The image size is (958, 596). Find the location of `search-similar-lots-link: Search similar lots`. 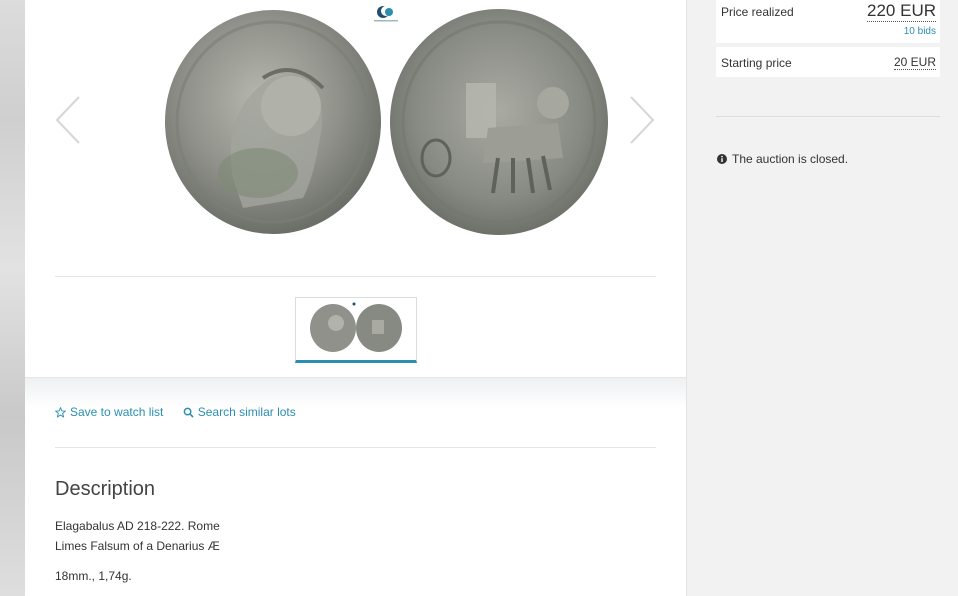

search-similar-lots-link: Search similar lots is located at coordinates (239, 412).